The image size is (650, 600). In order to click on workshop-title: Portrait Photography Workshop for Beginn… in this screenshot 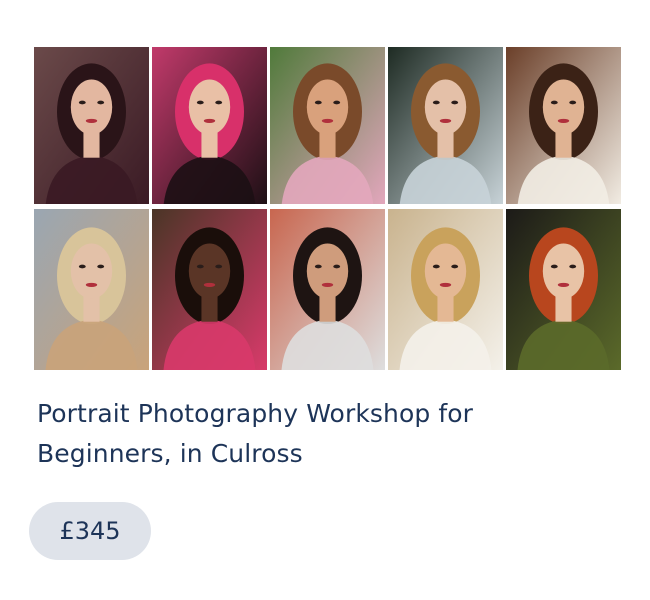, I will do `click(317, 434)`.